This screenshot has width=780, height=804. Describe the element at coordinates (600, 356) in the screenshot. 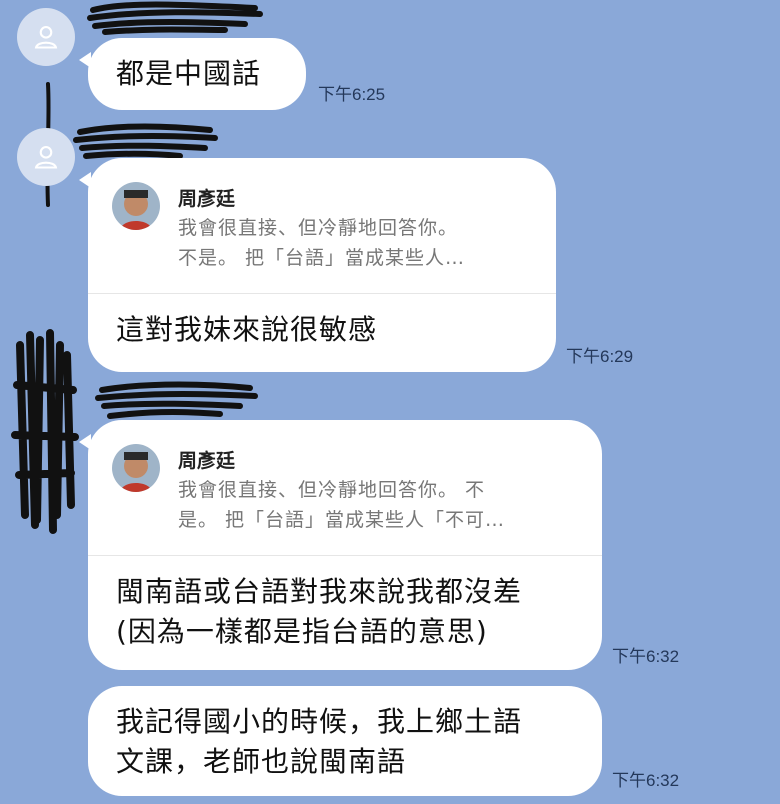

I see `message-time: 下午6:29` at that location.